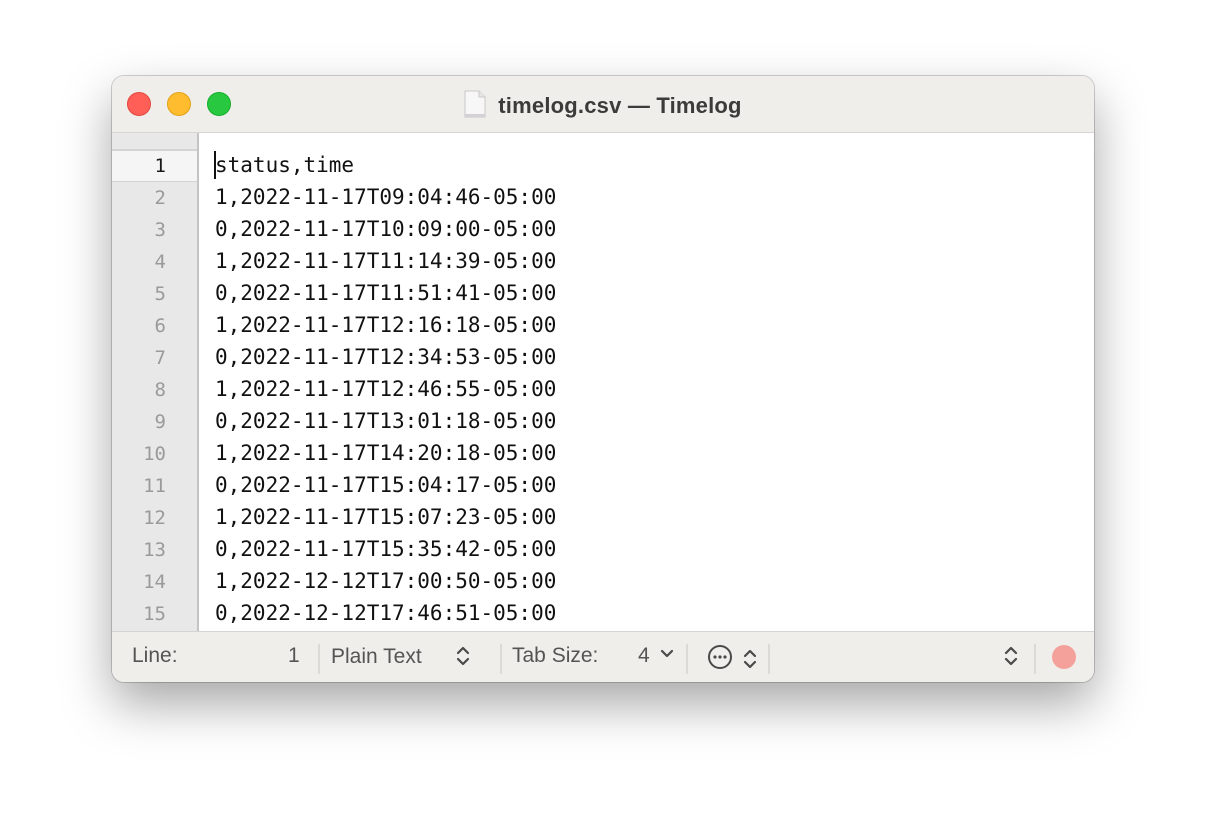 This screenshot has width=1206, height=830. Describe the element at coordinates (656, 656) in the screenshot. I see `tab-size-popup: 4` at that location.